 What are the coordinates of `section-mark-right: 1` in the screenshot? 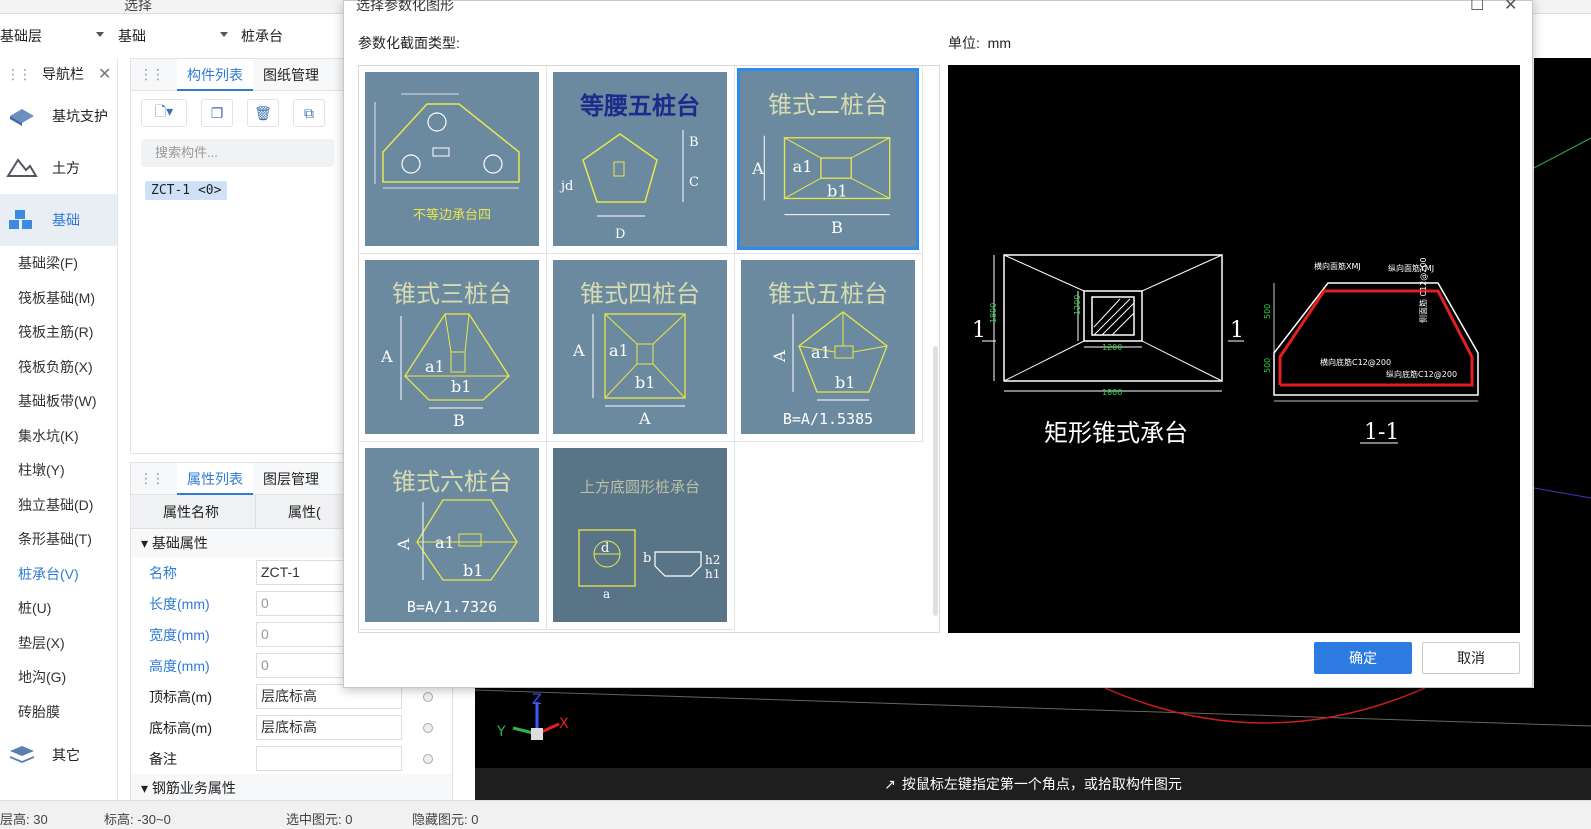 It's located at (1237, 330).